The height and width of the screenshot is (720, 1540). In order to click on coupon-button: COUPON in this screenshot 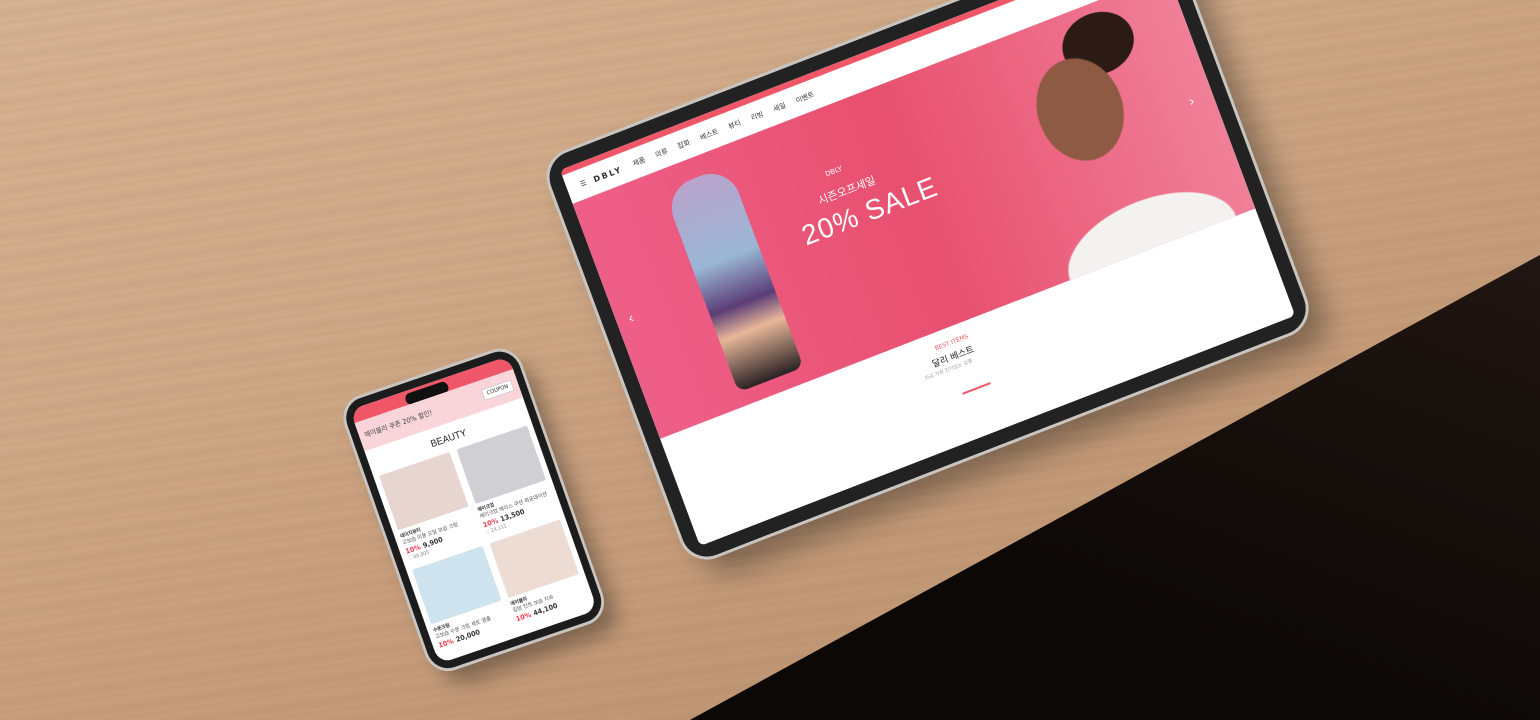, I will do `click(497, 390)`.